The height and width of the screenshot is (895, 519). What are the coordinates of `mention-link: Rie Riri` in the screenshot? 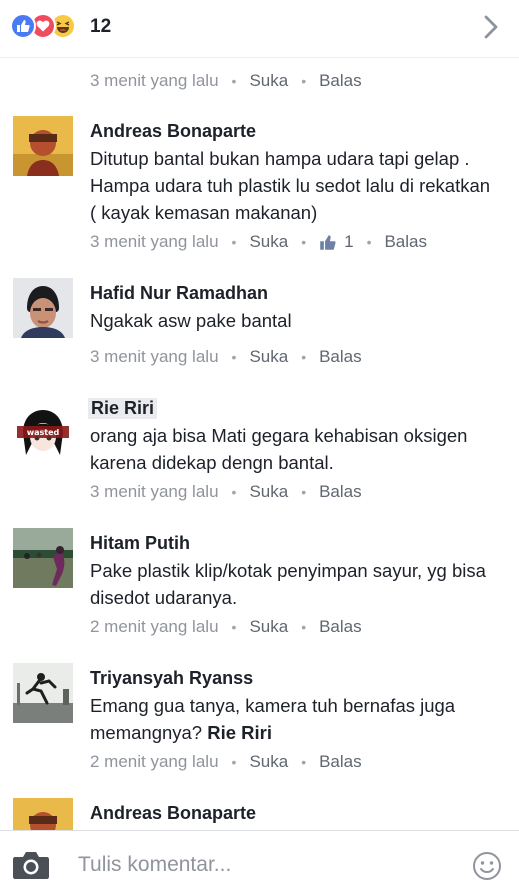 It's located at (239, 732).